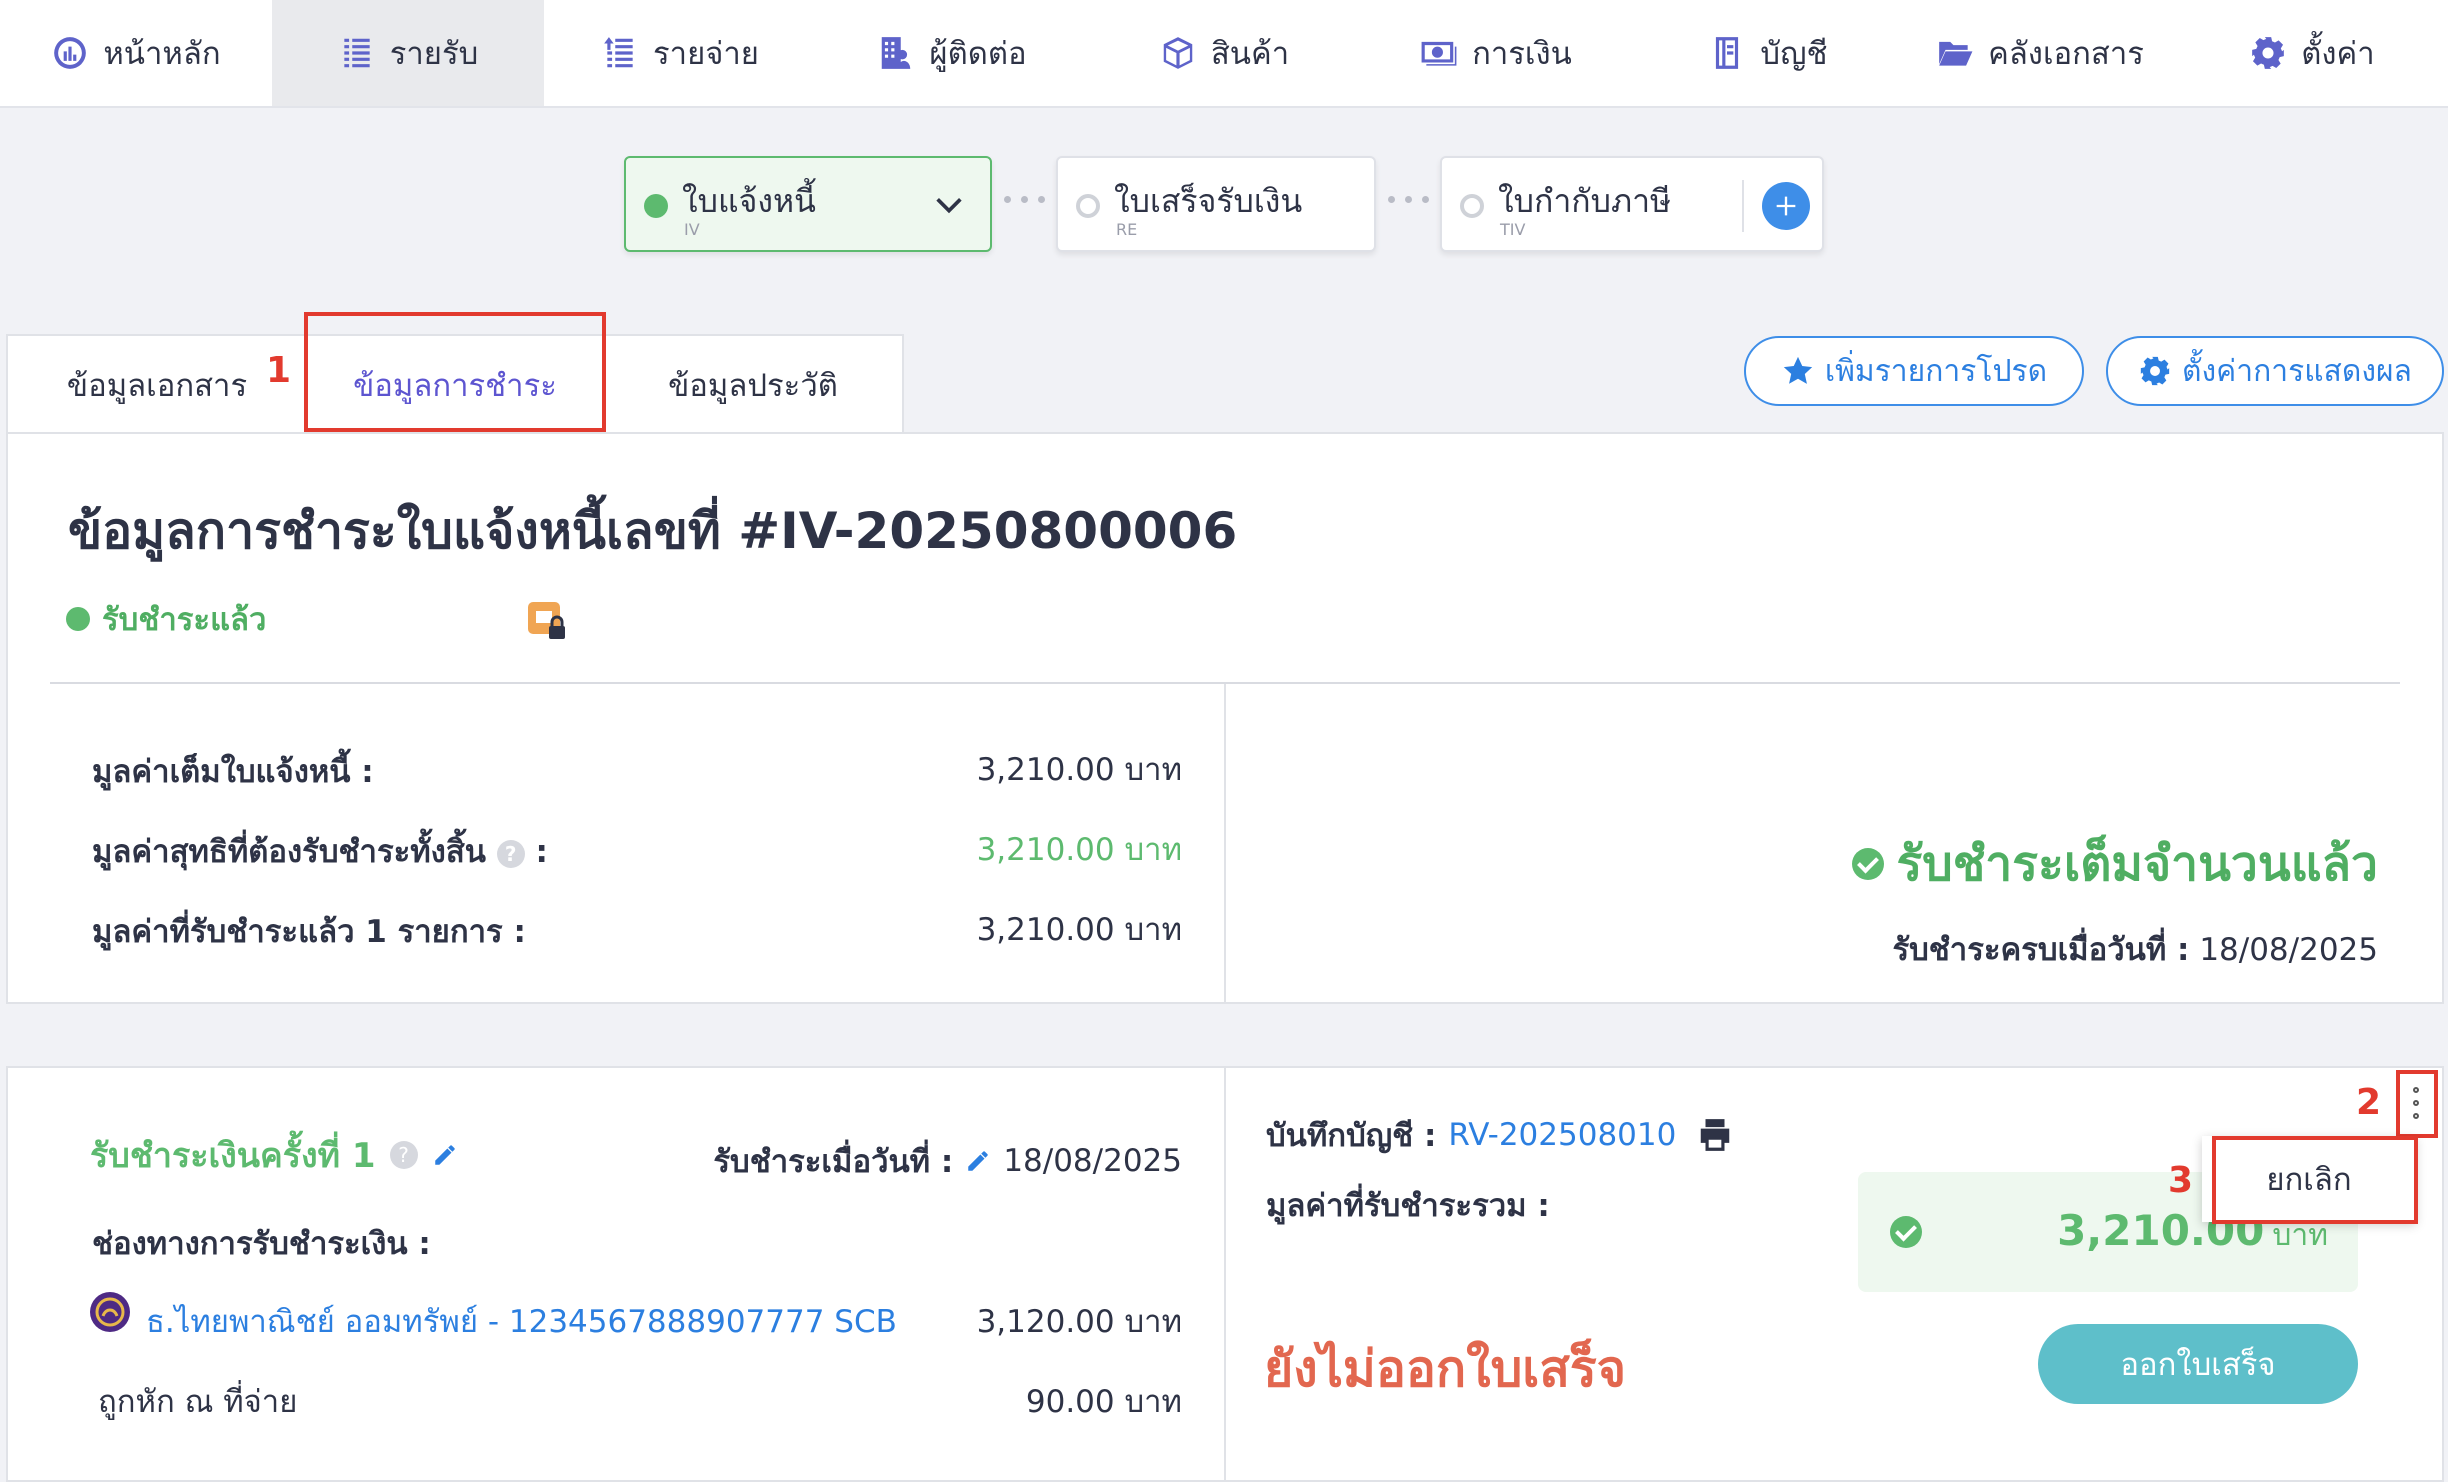 The width and height of the screenshot is (2448, 1482). I want to click on tab-label: ข้อมูลการชำระ, so click(455, 386).